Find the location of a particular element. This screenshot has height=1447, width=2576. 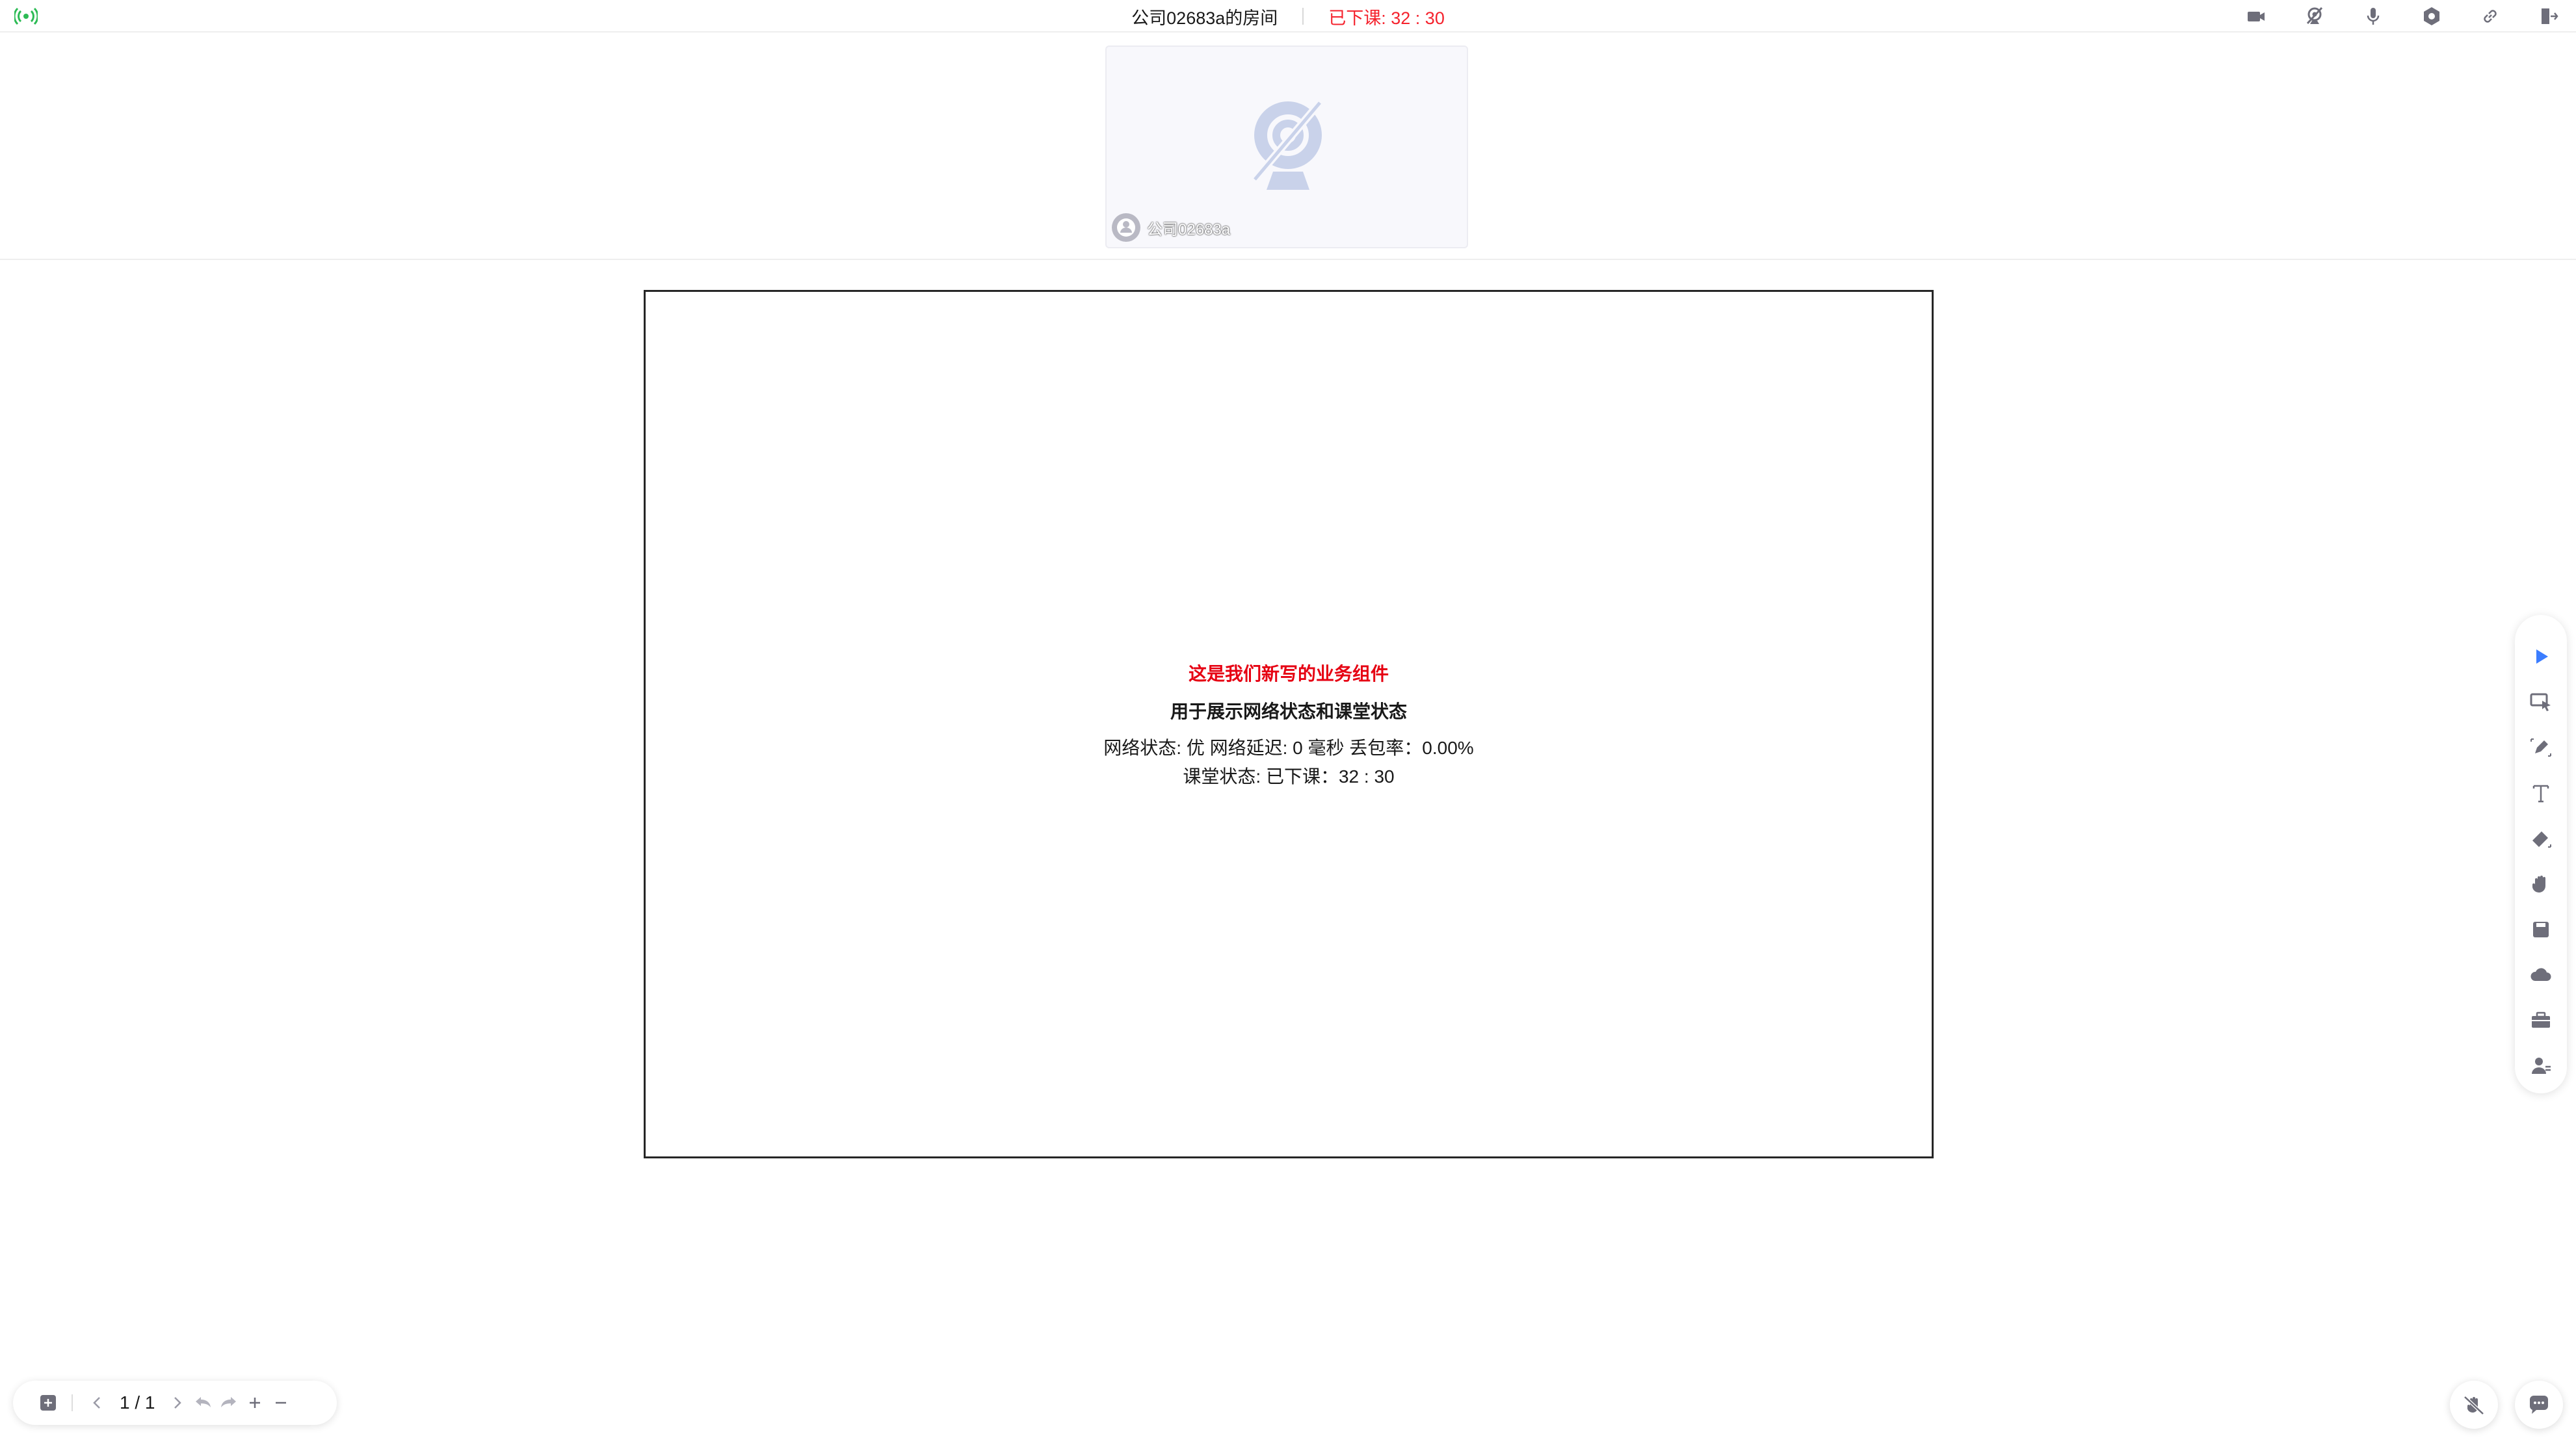

top-toolbar is located at coordinates (2386, 16).